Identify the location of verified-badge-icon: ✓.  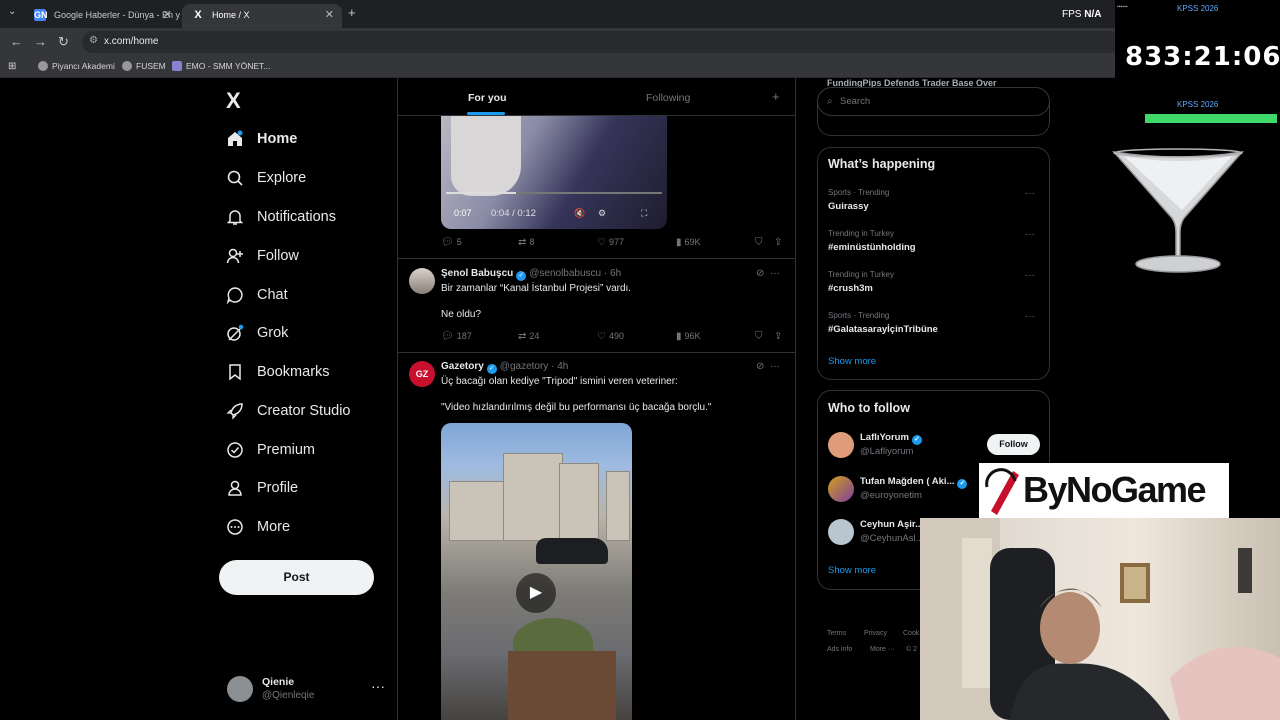
(521, 276).